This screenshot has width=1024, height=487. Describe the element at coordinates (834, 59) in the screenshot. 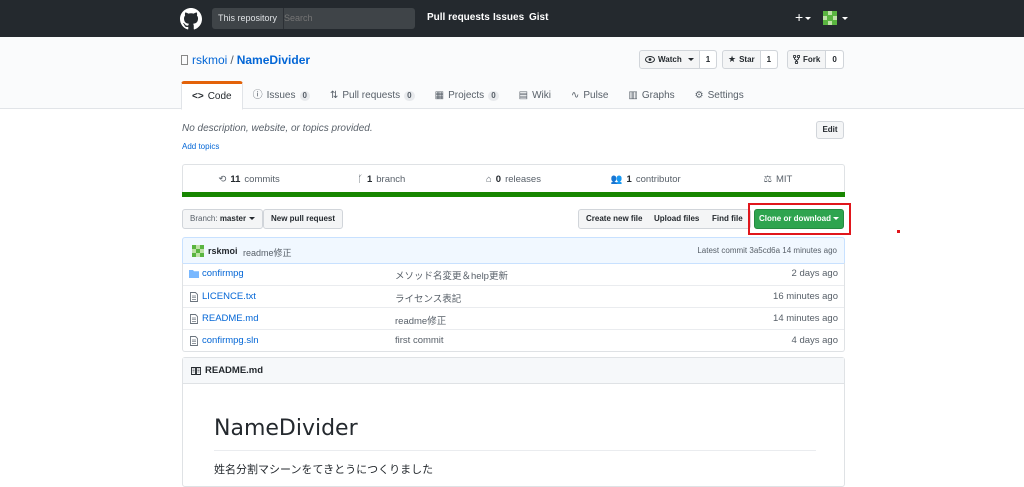

I see `fork-count: 0` at that location.